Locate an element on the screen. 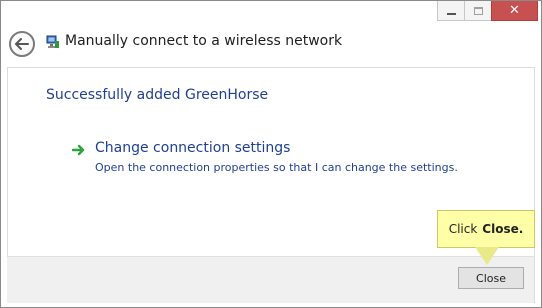 The width and height of the screenshot is (542, 308). maximize-button is located at coordinates (477, 11).